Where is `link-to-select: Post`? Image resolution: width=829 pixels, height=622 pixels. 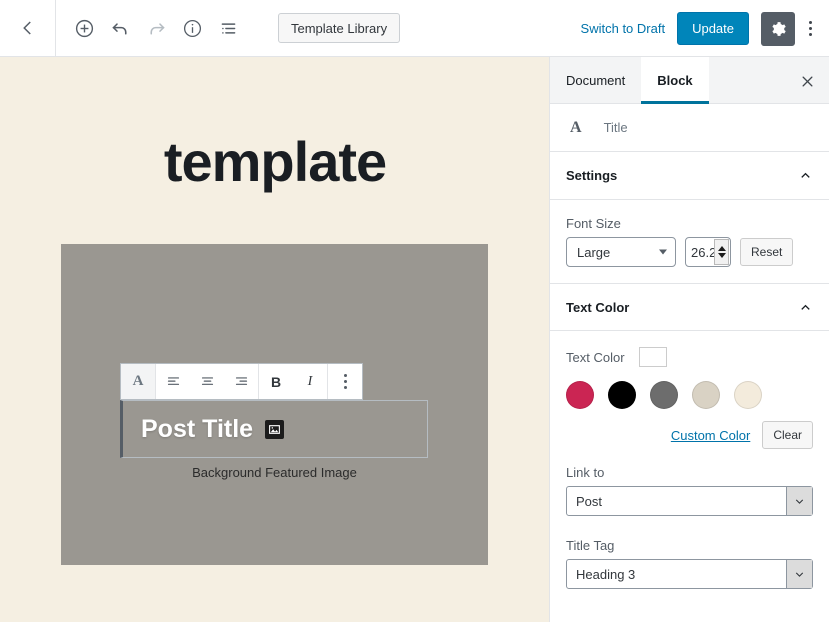 link-to-select: Post is located at coordinates (689, 501).